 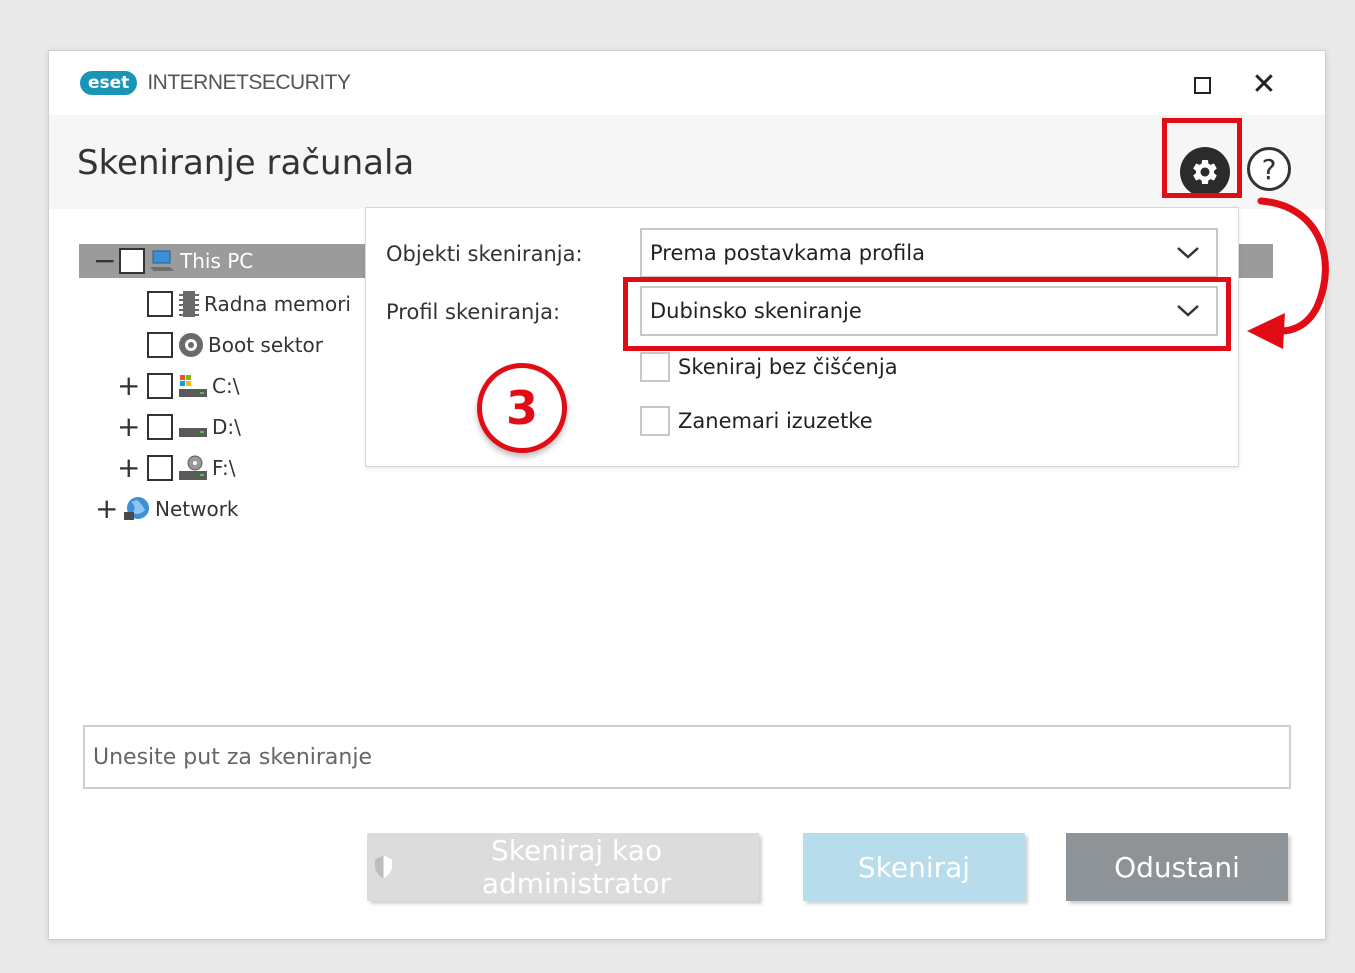 What do you see at coordinates (193, 432) in the screenshot?
I see `drive-icon` at bounding box center [193, 432].